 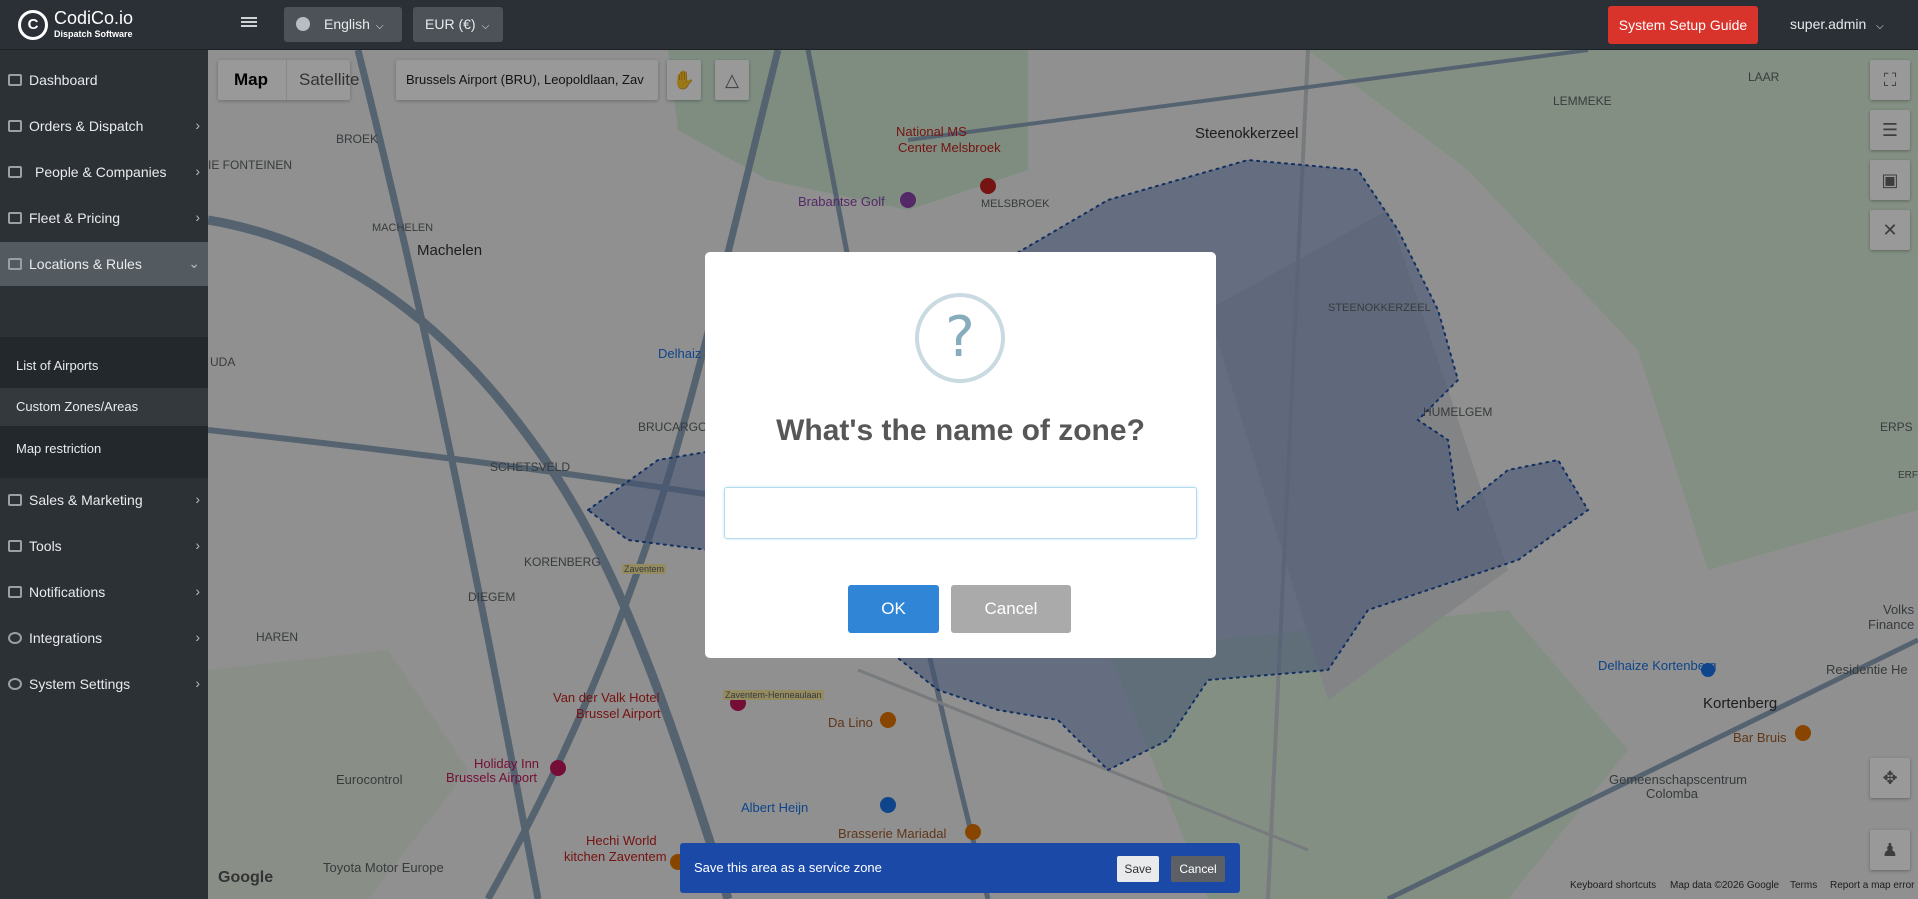 I want to click on currency-label: EUR (€), so click(x=450, y=24).